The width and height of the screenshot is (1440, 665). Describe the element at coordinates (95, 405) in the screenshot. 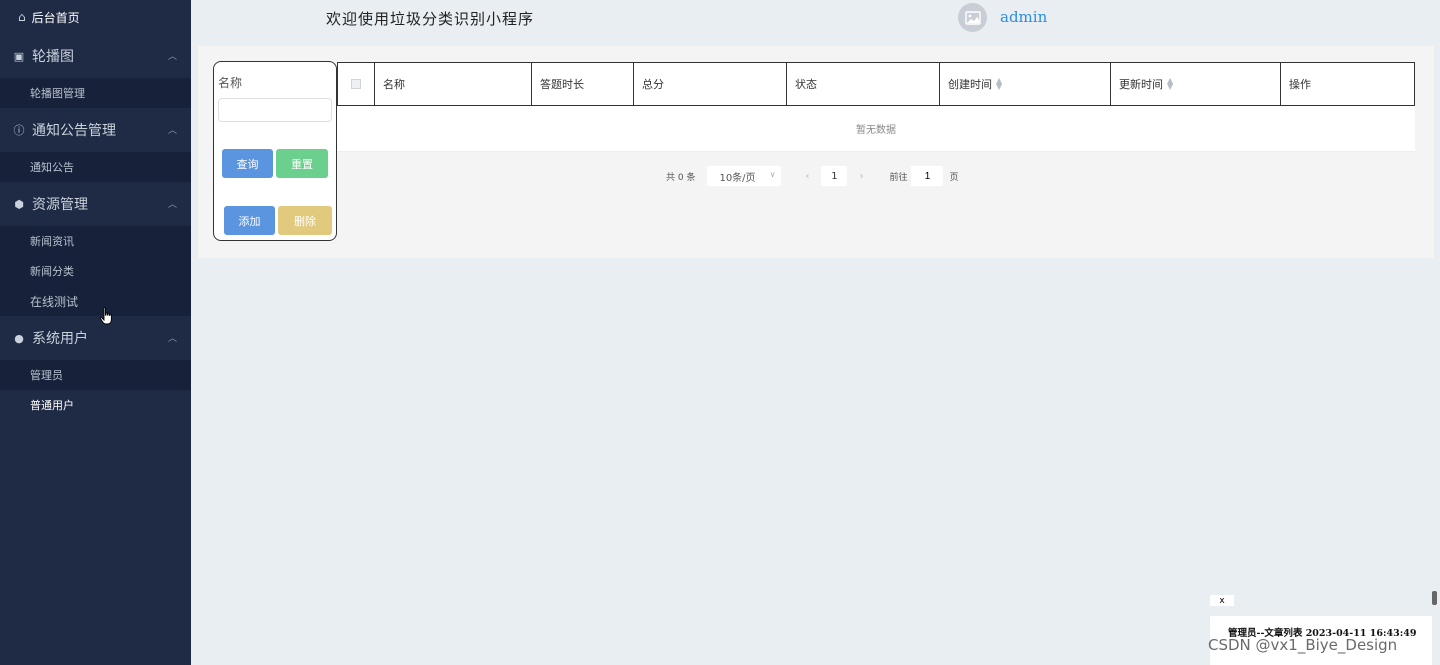

I see `sidebar-item-normal-user: 普通用户` at that location.